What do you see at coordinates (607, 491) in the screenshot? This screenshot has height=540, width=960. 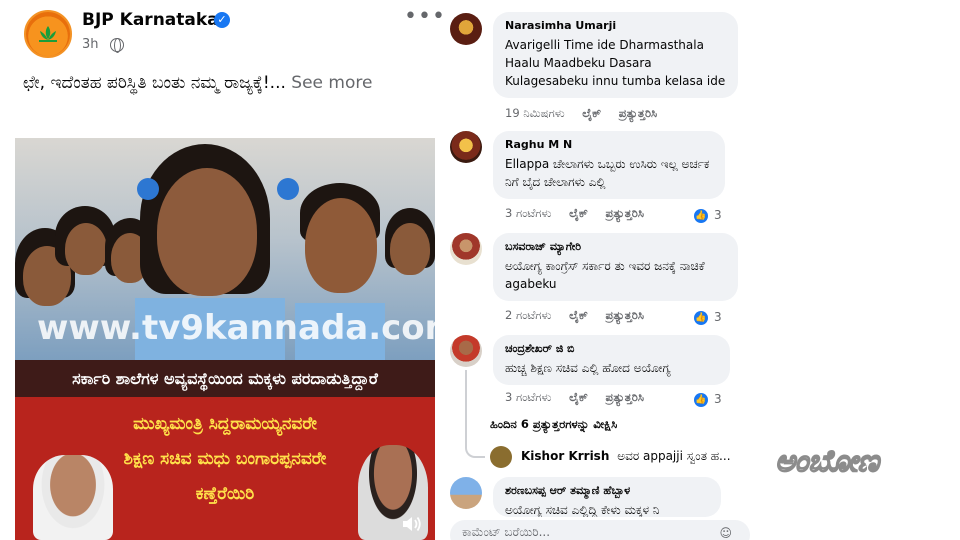 I see `commenter-name: ಶರಣಬಸಪ್ಪ ಆರ್ ತಮ್ಮಾಣಿ ಹೆಬ್ಬಾಳ` at bounding box center [607, 491].